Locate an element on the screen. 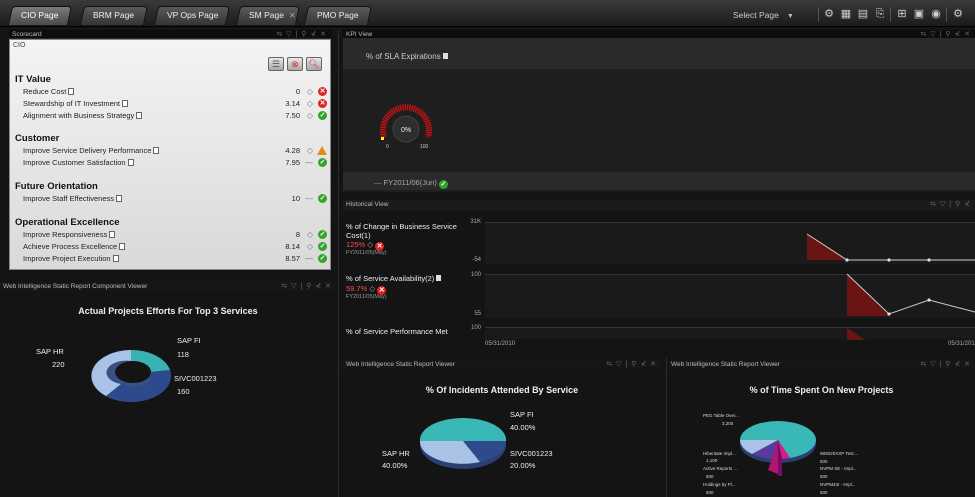 Image resolution: width=975 pixels, height=497 pixels. legend-value: 3,200 is located at coordinates (728, 423).